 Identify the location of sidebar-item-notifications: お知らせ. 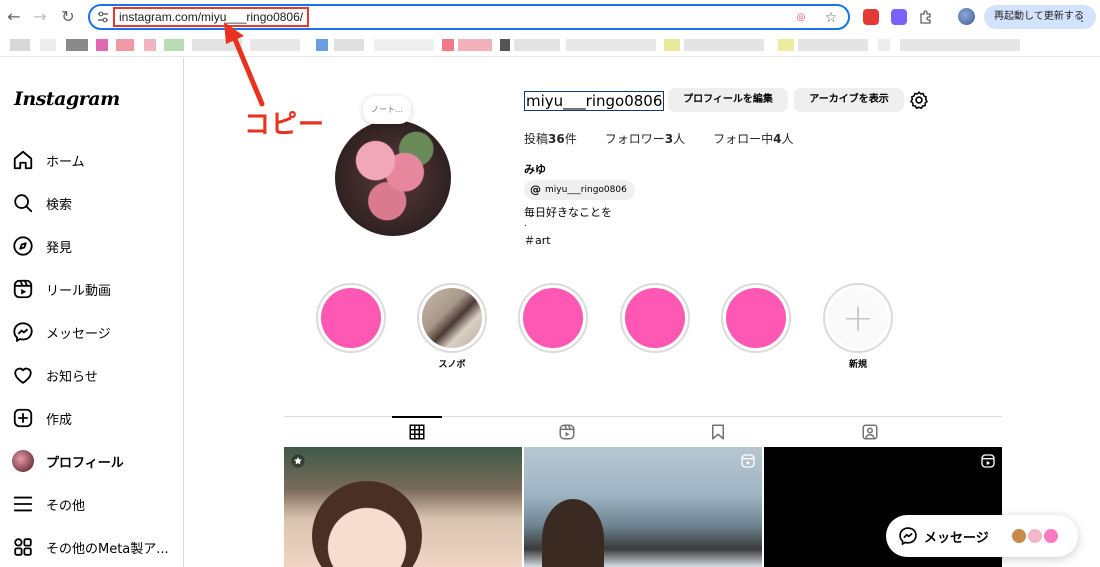
(94, 375).